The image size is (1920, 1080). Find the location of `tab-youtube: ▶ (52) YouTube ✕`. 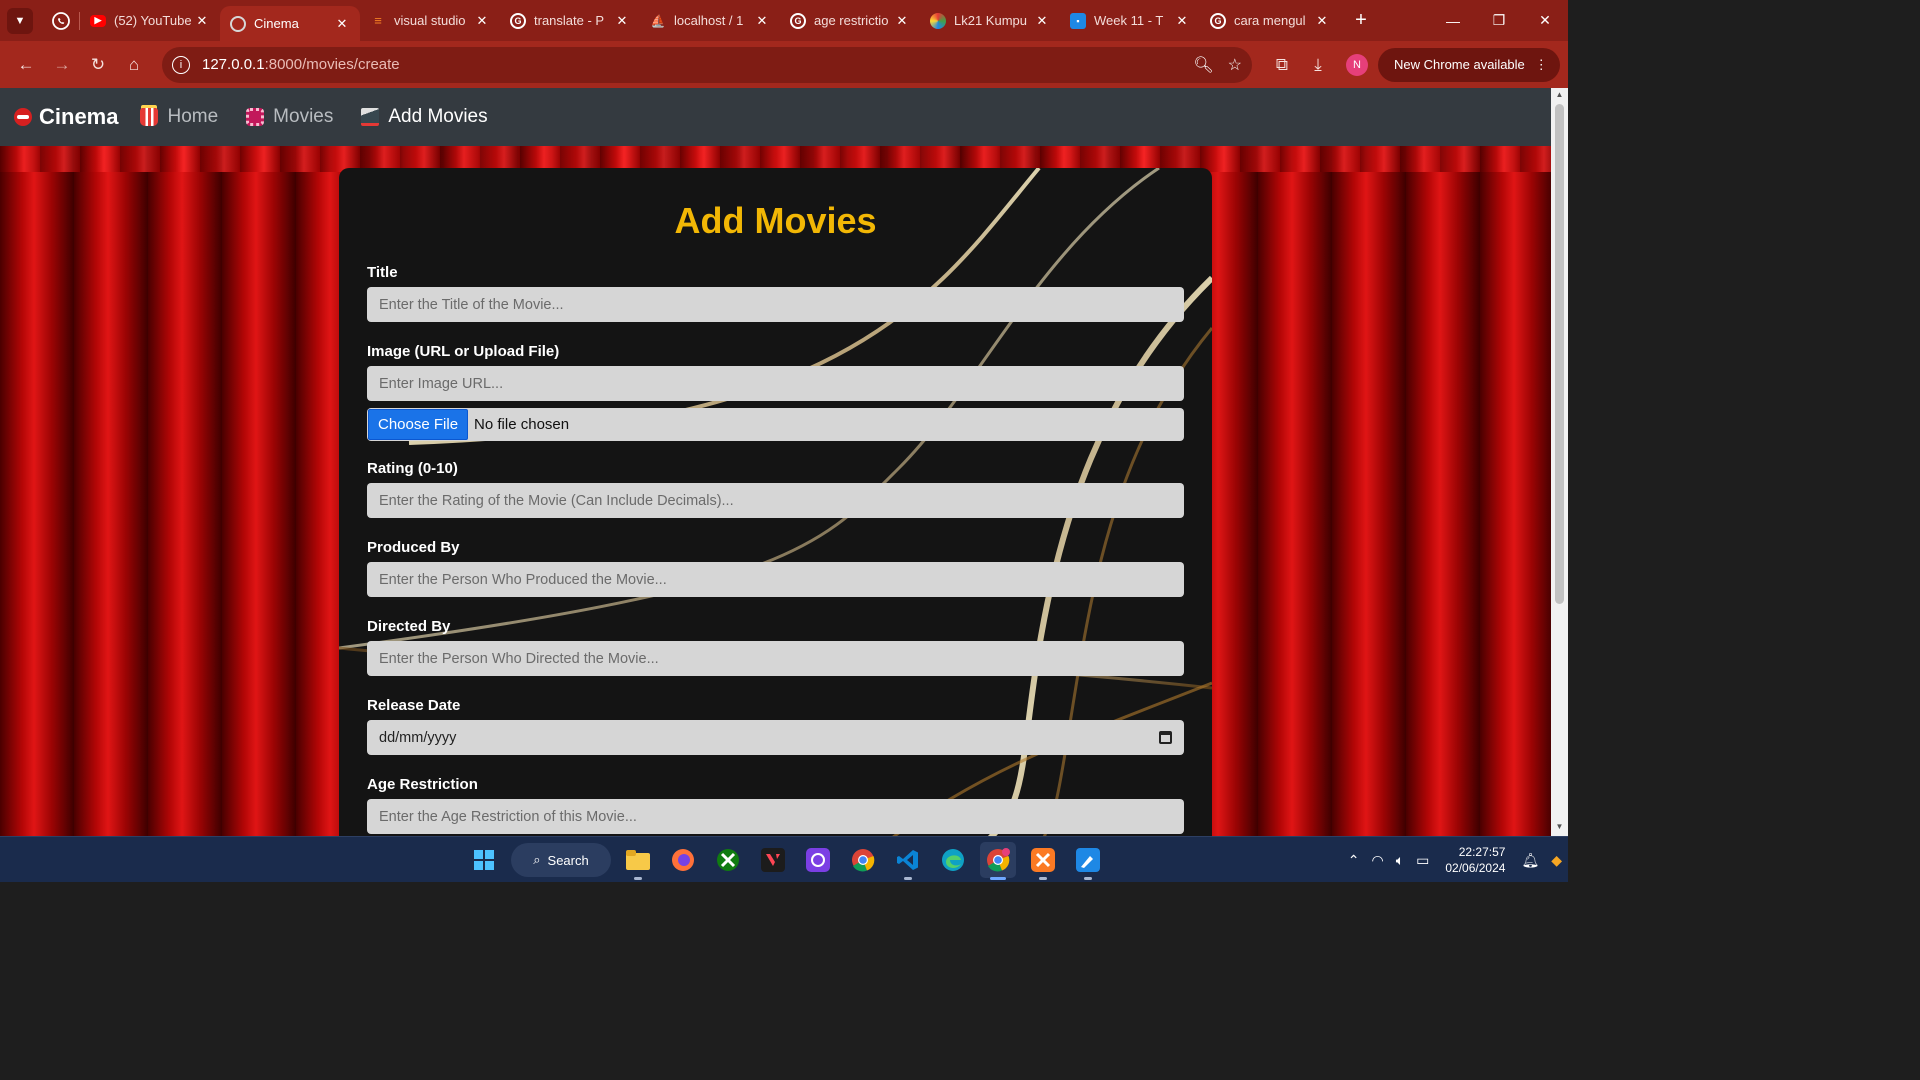

tab-youtube: ▶ (52) YouTube ✕ is located at coordinates (150, 20).